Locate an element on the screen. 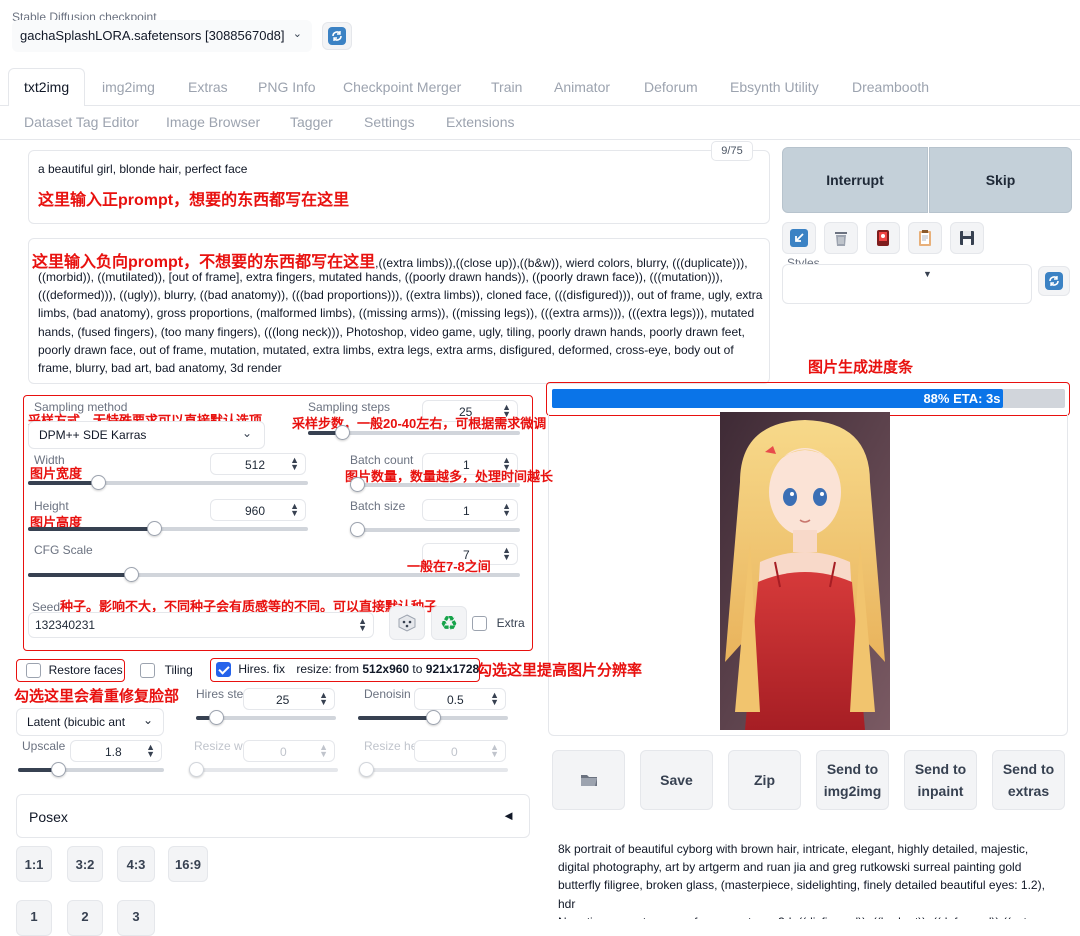 This screenshot has height=936, width=1080. number-button-2: 2 is located at coordinates (85, 918).